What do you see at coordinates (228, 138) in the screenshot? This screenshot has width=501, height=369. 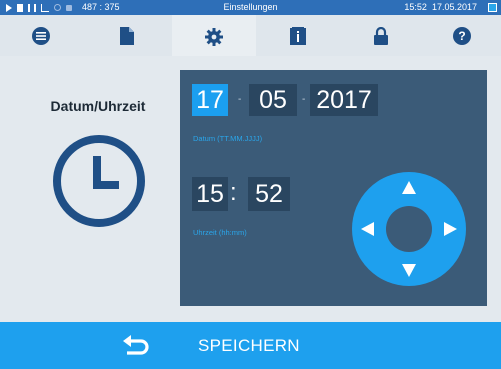 I see `date-format-hint: Datum (TT.MM.JJJJ)` at bounding box center [228, 138].